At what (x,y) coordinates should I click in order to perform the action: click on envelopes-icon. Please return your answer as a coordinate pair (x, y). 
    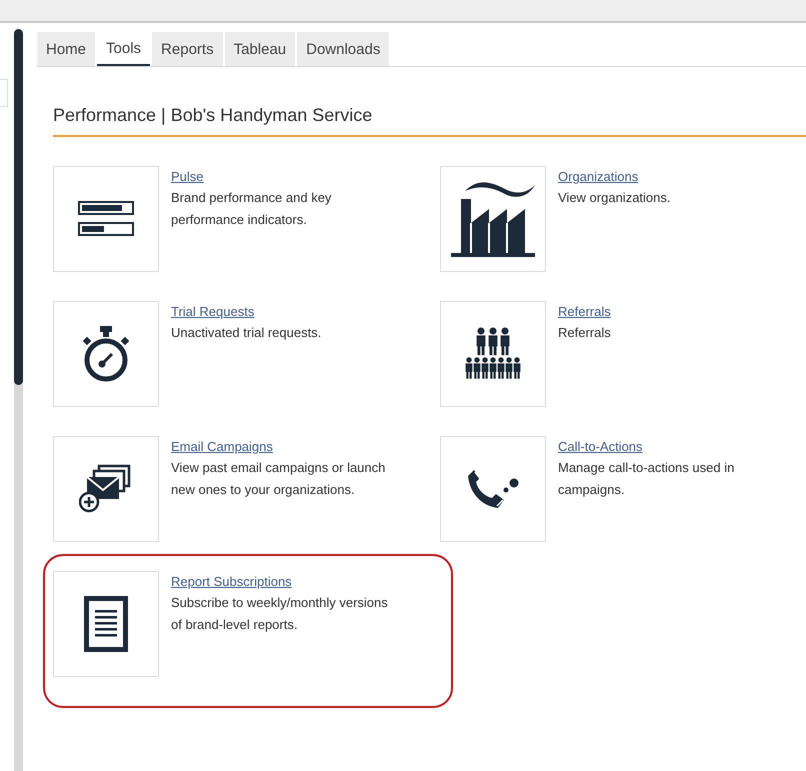
    Looking at the image, I should click on (106, 489).